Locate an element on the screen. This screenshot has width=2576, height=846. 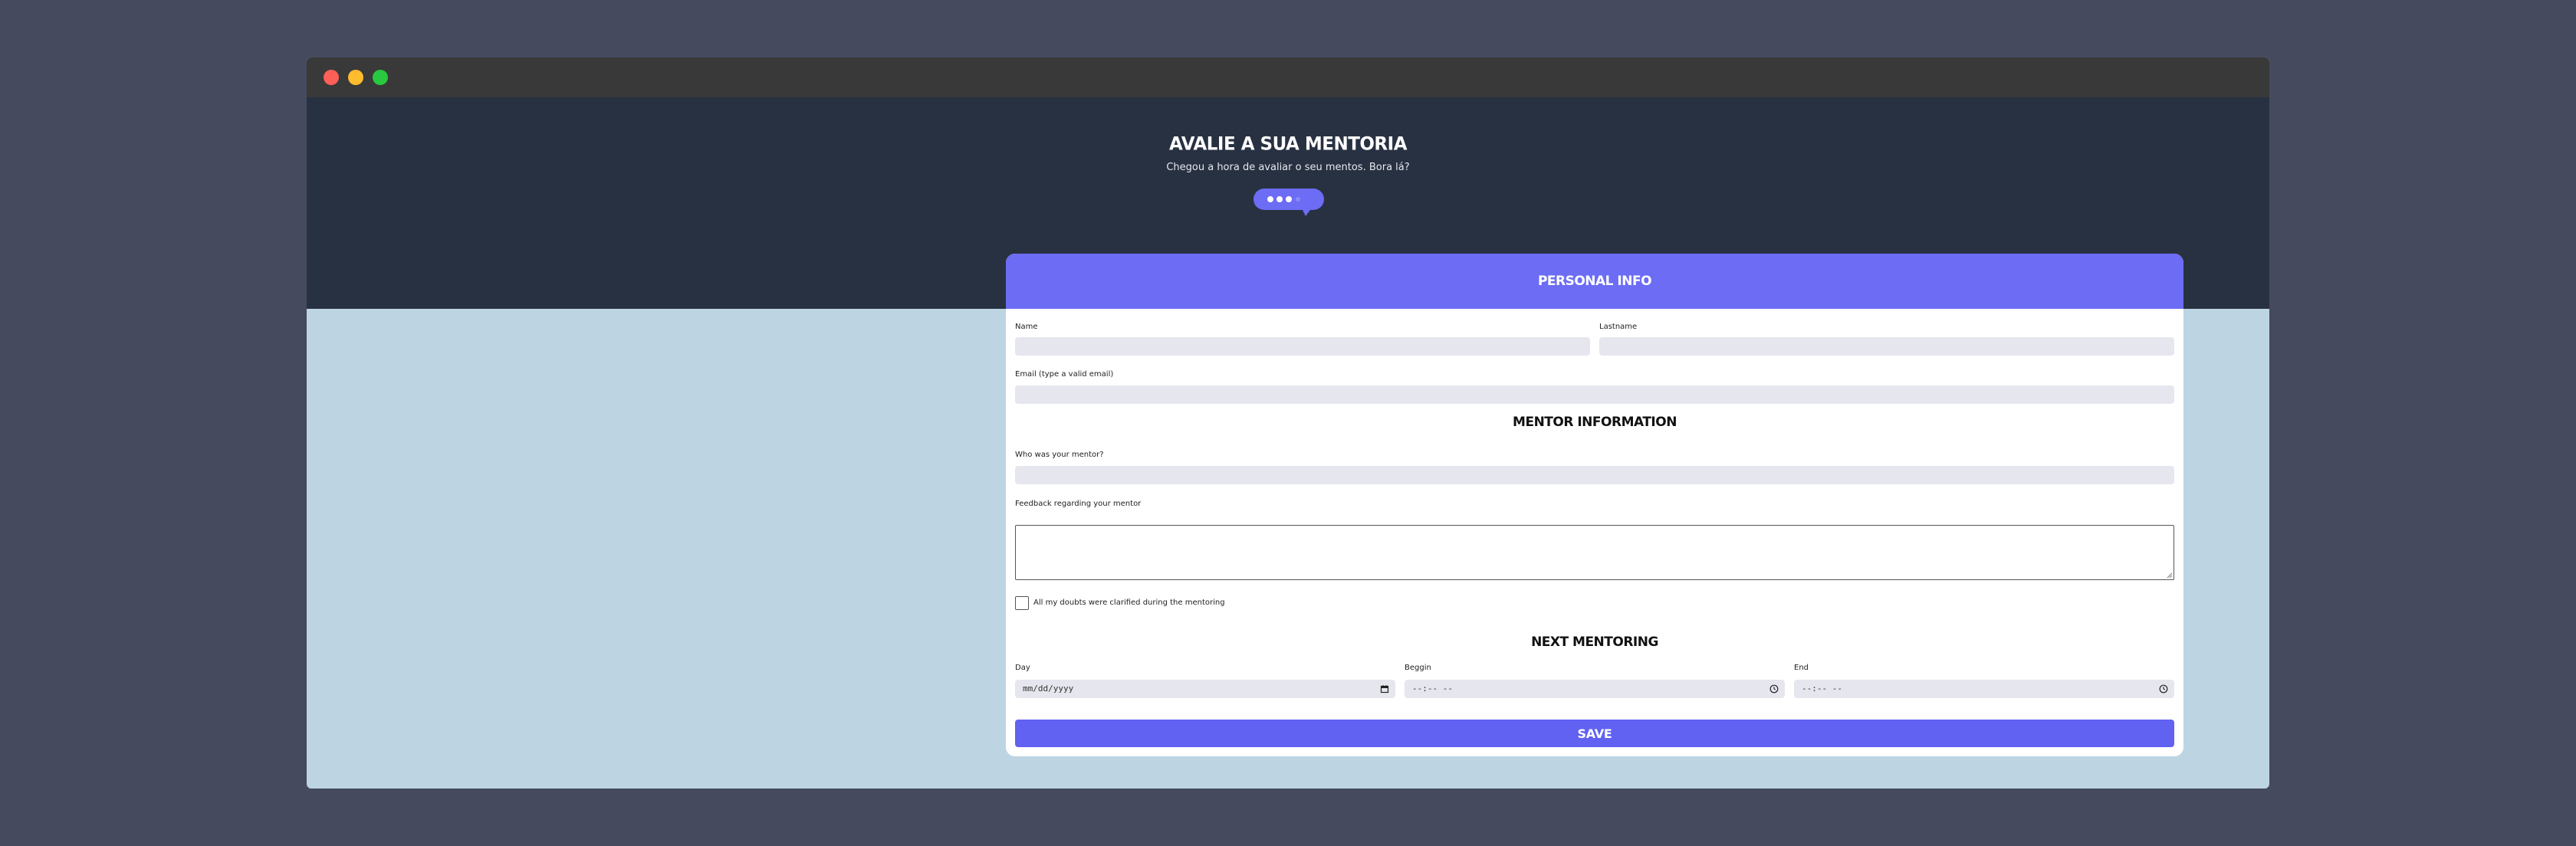
day-label: Day is located at coordinates (1022, 668).